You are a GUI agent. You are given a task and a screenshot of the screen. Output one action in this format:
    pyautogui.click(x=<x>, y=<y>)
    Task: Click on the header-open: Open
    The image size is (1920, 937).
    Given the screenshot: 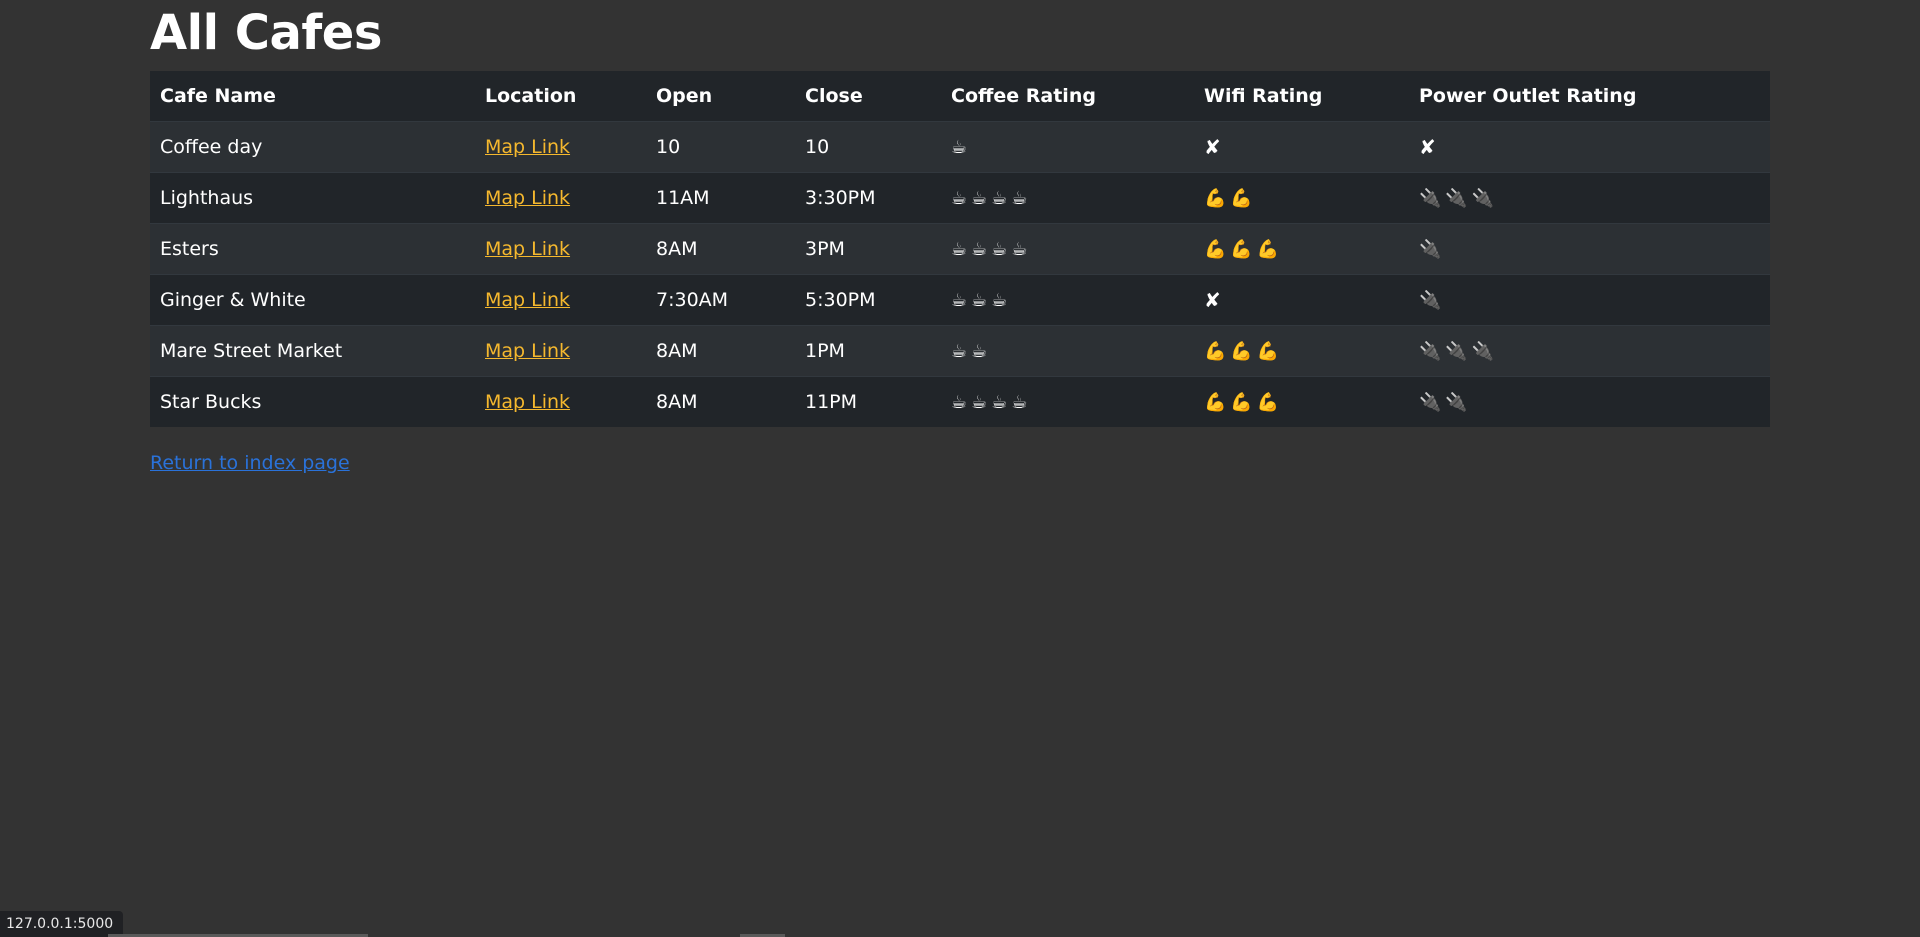 What is the action you would take?
    pyautogui.click(x=720, y=96)
    